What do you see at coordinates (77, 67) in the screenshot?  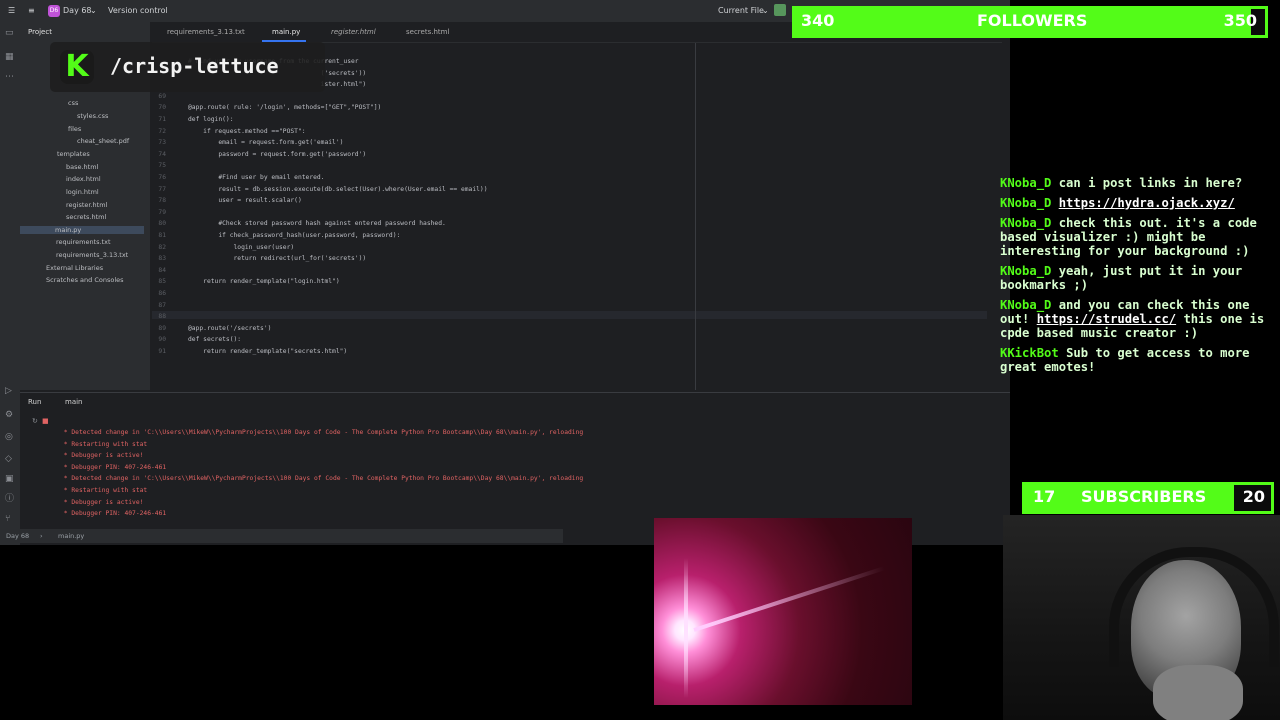 I see `kick-logo-icon: K` at bounding box center [77, 67].